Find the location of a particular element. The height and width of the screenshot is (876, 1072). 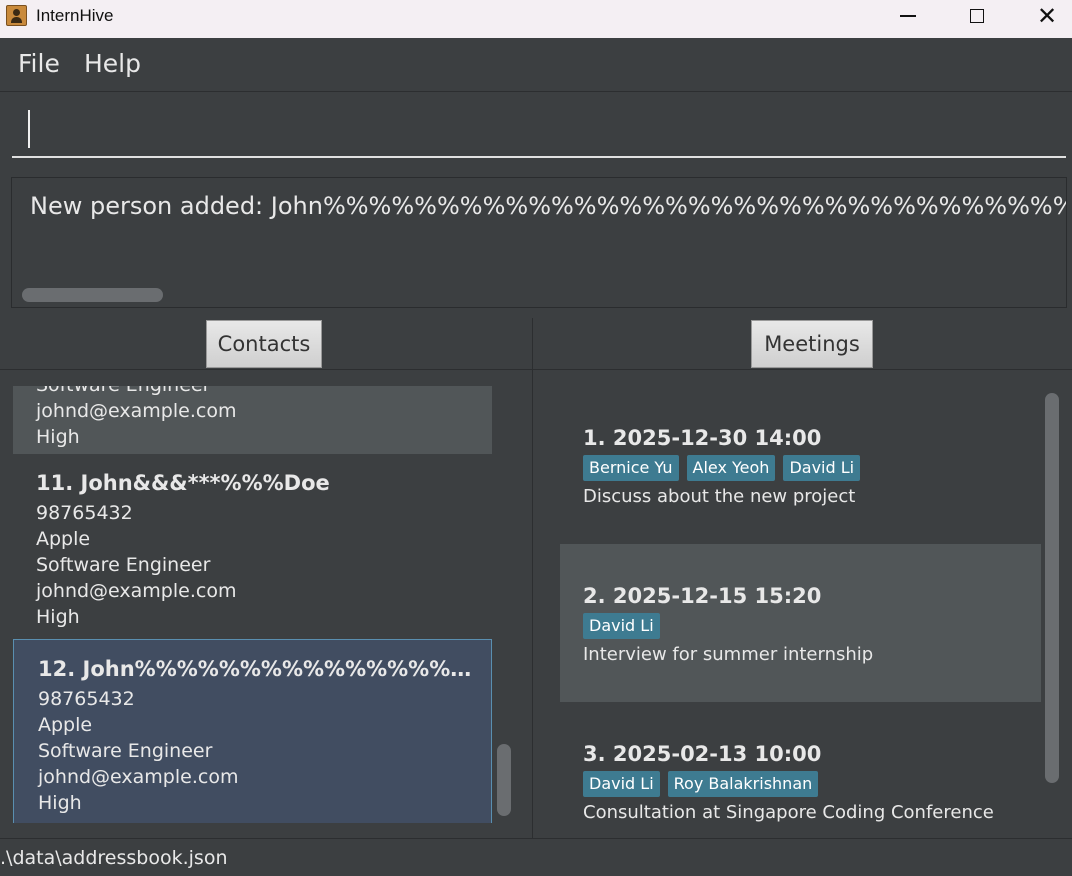

attendee-tag: Roy Balakrishnan is located at coordinates (743, 784).